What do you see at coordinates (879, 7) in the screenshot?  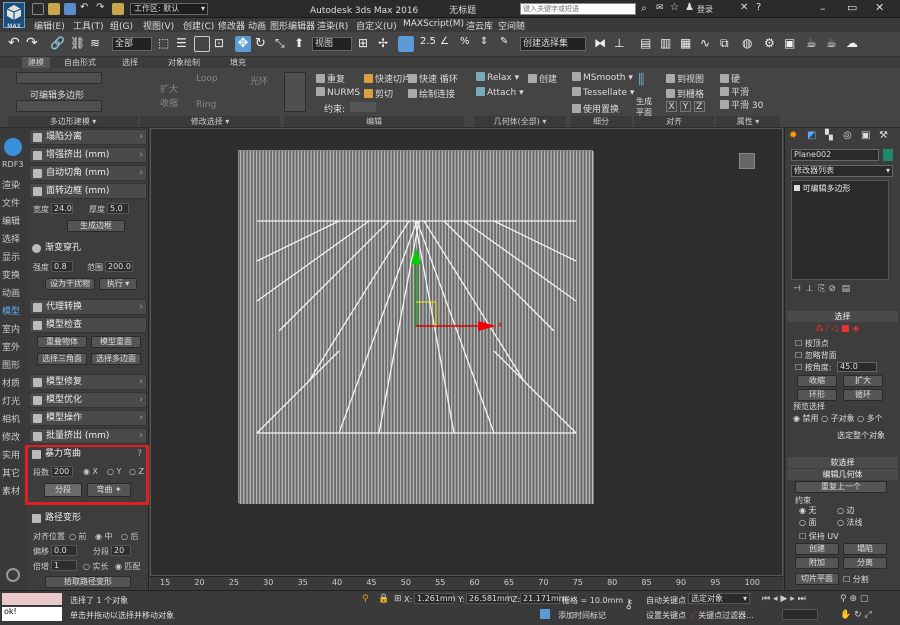 I see `close-button: ✕` at bounding box center [879, 7].